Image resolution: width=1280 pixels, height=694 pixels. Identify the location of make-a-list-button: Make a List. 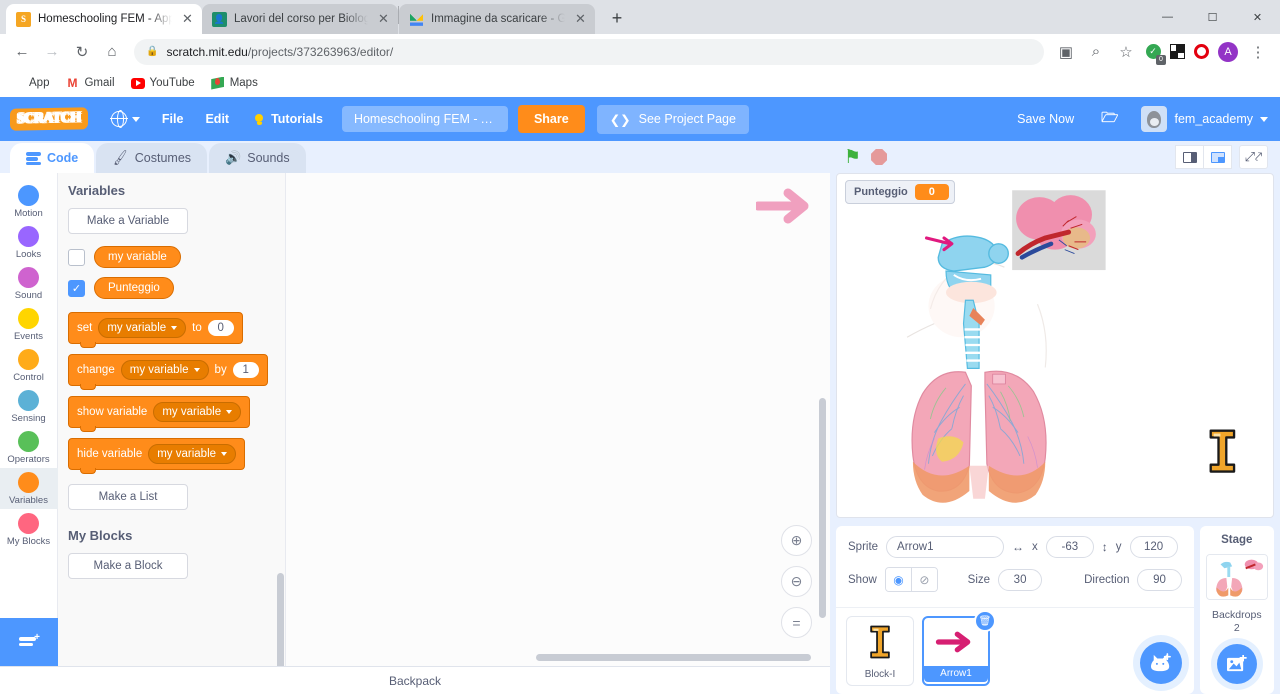
(128, 497).